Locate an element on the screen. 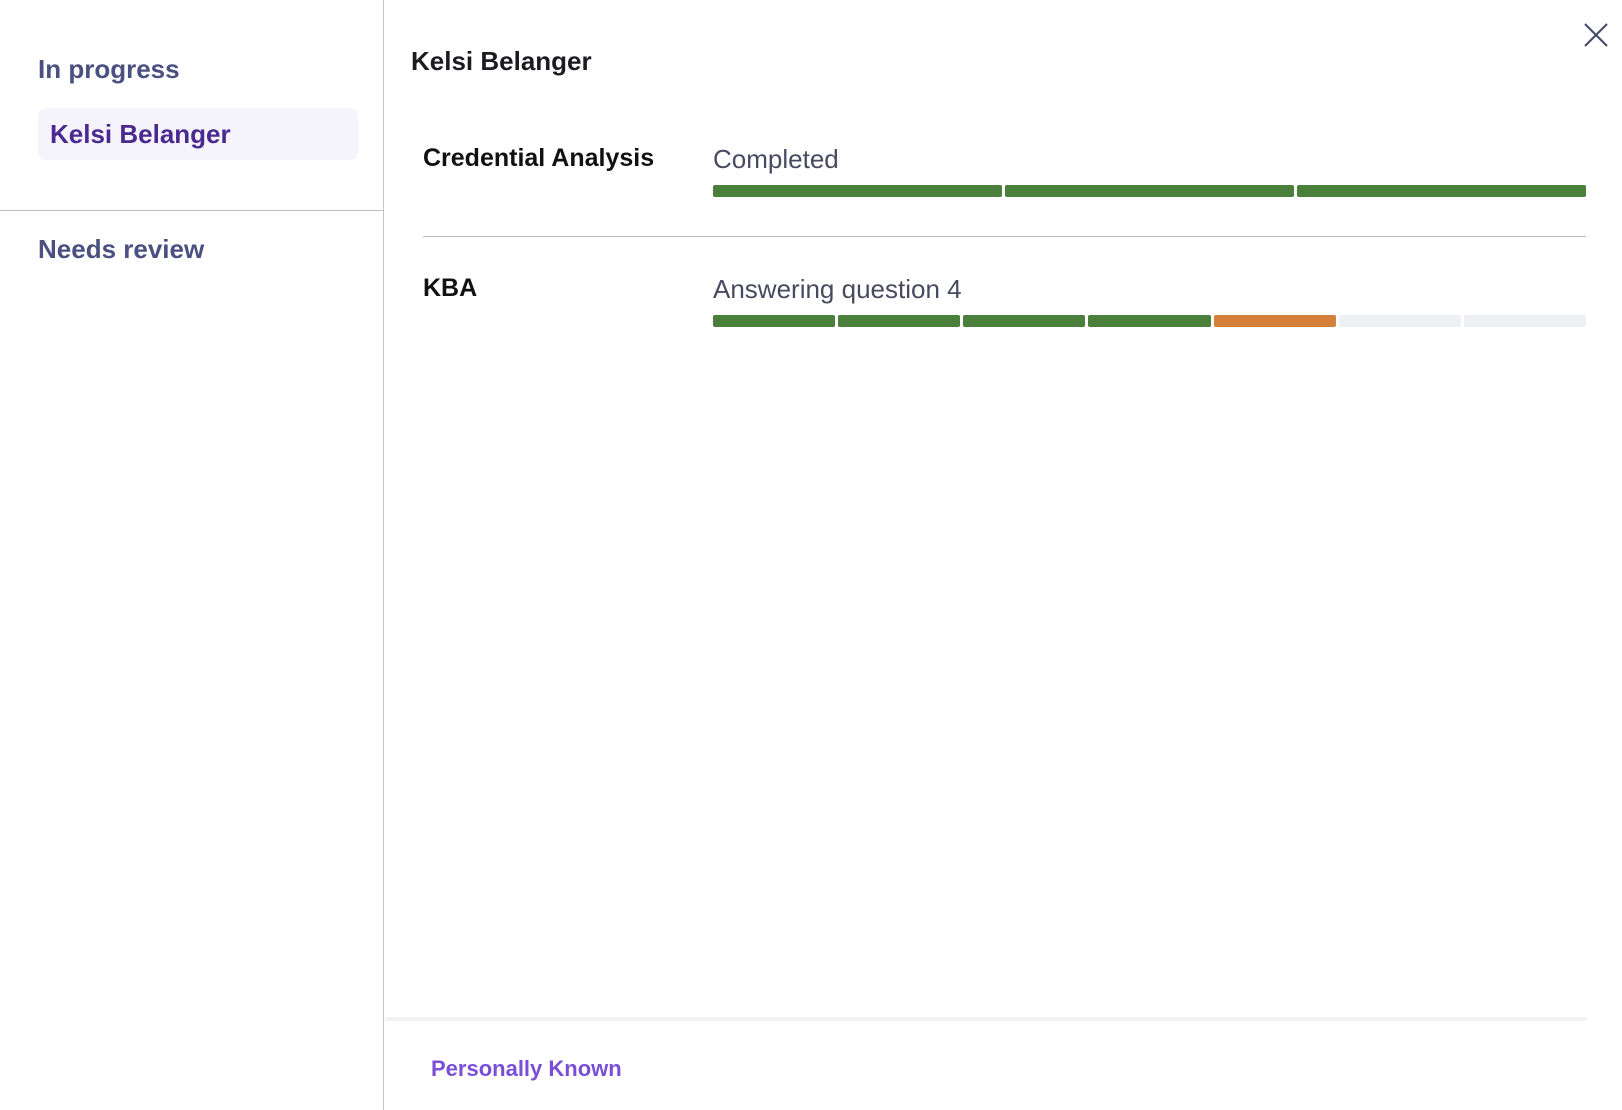 The image size is (1622, 1110). sidebar-divider is located at coordinates (192, 210).